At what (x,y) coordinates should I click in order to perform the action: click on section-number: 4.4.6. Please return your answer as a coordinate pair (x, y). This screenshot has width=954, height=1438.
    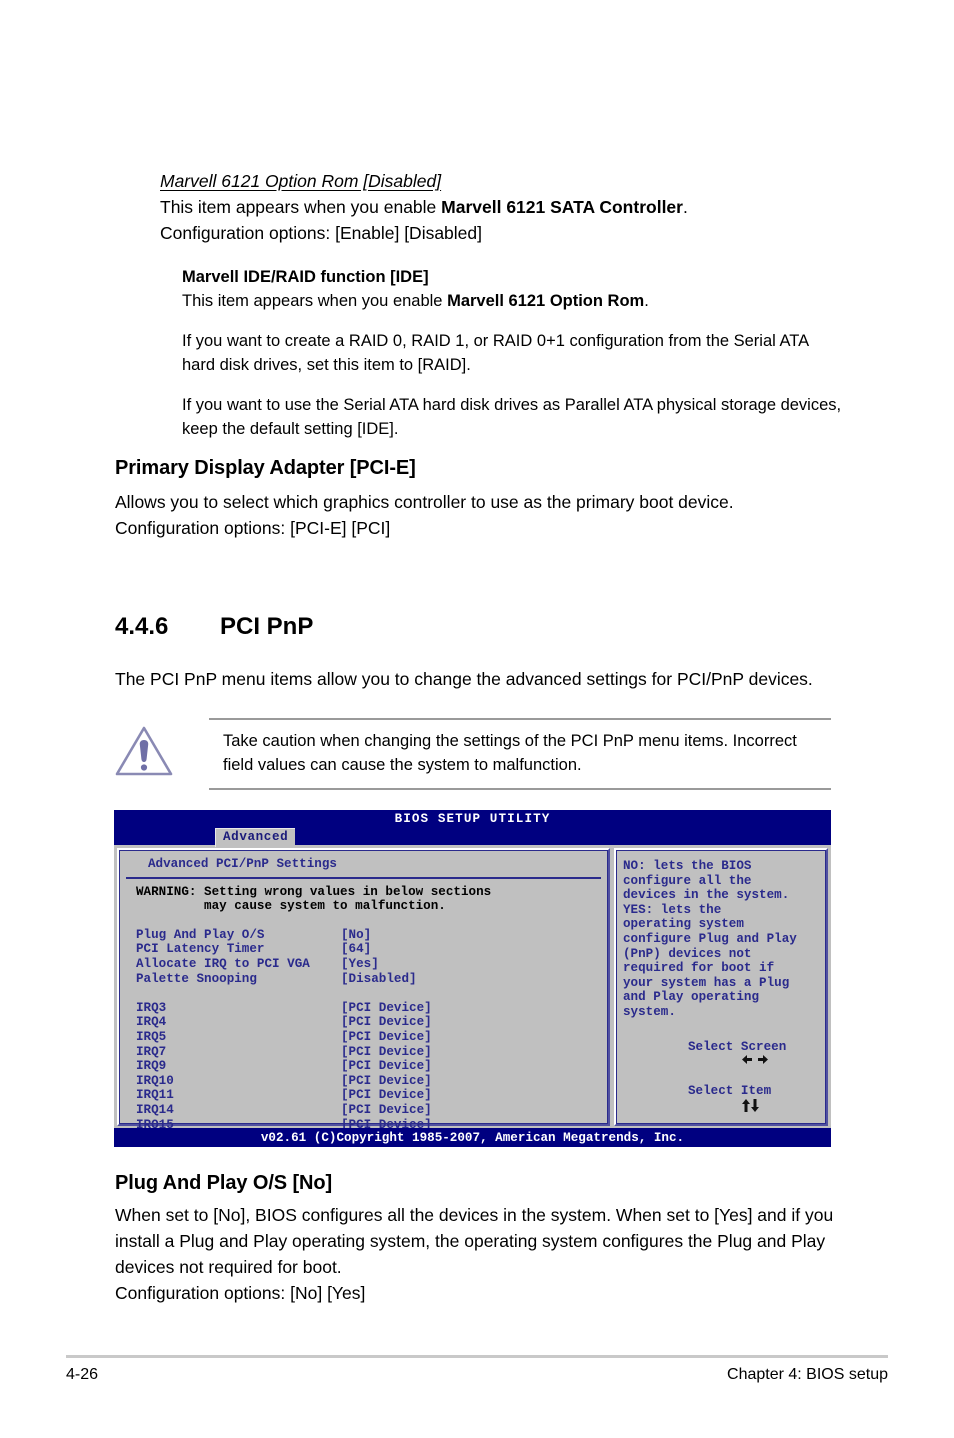
    Looking at the image, I should click on (142, 626).